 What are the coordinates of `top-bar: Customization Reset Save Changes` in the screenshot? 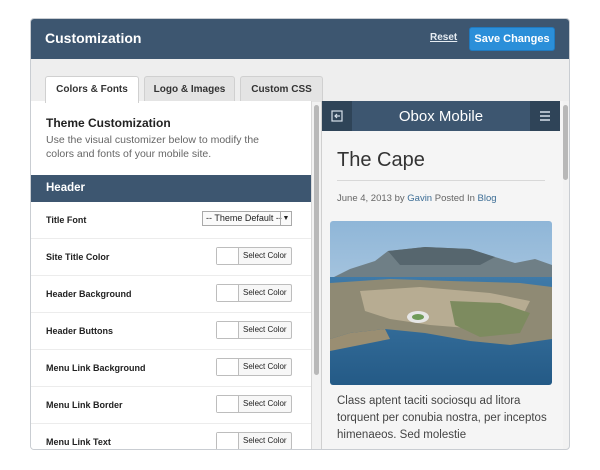 It's located at (300, 39).